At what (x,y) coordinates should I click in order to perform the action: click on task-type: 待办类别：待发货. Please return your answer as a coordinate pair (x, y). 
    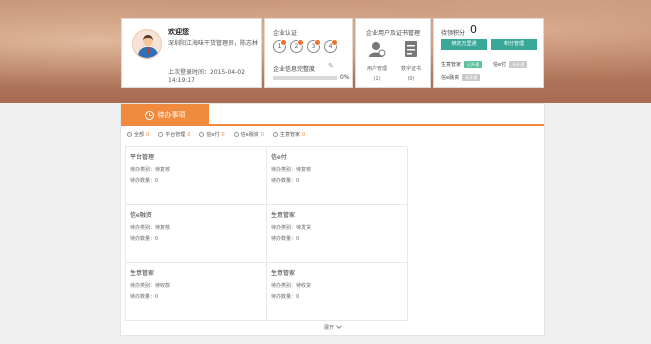
    Looking at the image, I should click on (291, 228).